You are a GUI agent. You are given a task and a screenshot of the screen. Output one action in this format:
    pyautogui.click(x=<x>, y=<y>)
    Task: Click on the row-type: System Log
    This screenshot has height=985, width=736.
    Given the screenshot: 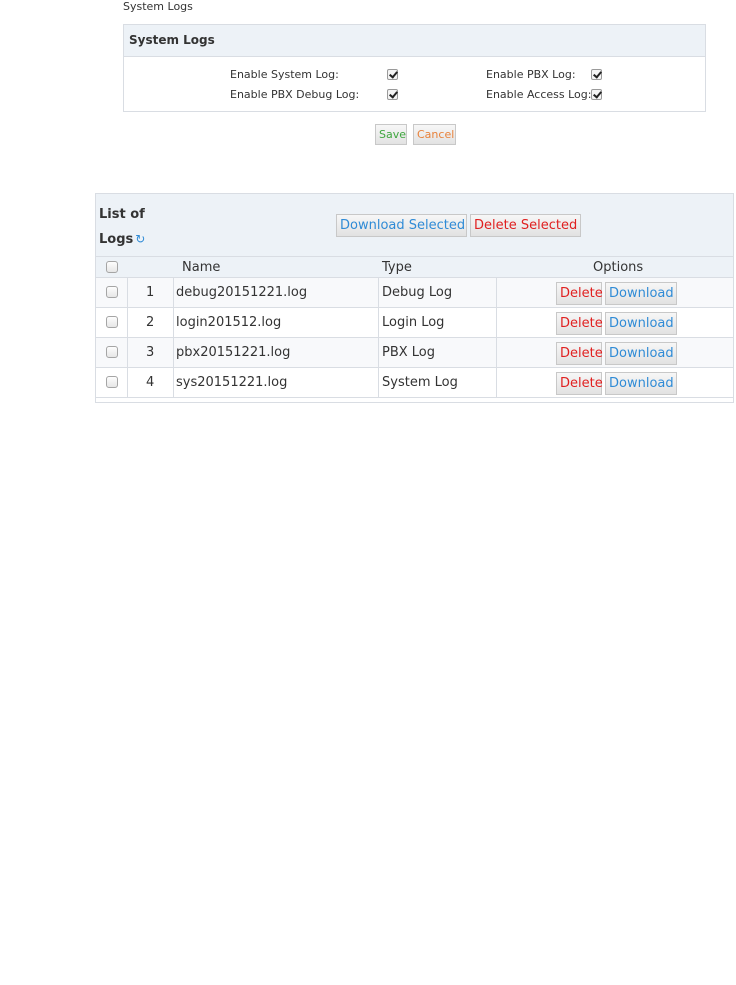 What is the action you would take?
    pyautogui.click(x=420, y=382)
    